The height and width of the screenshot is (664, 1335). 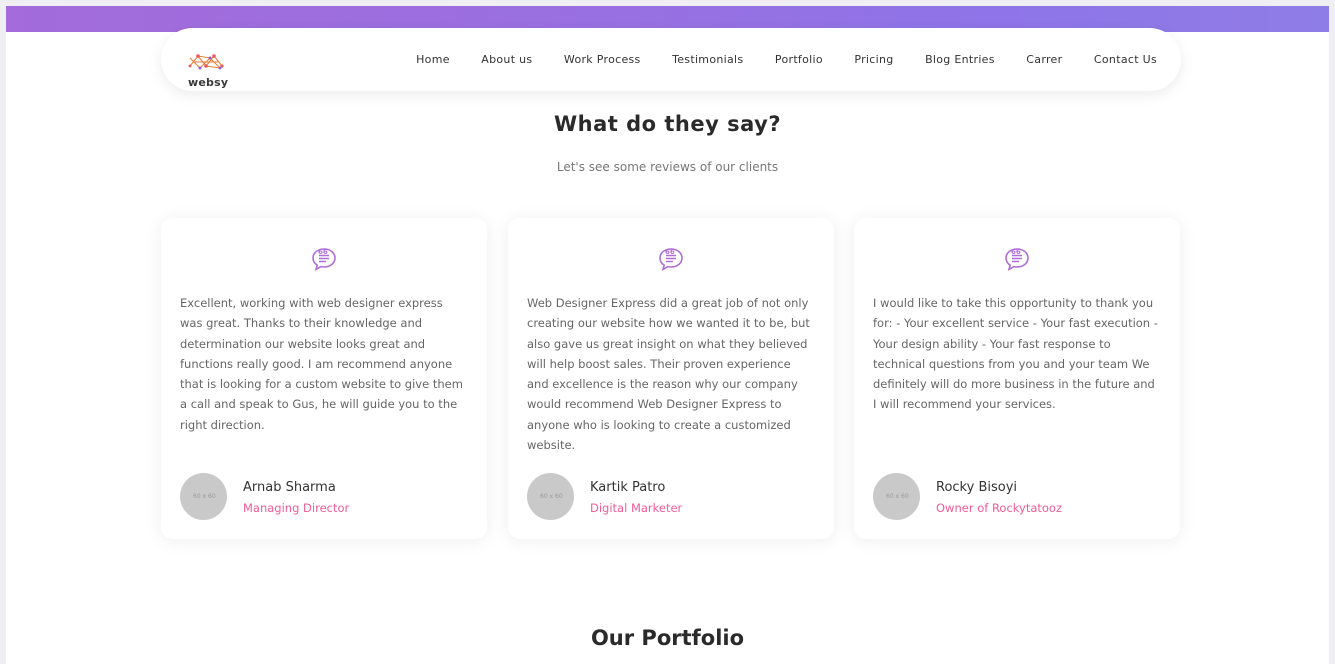 What do you see at coordinates (636, 508) in the screenshot?
I see `reviewer-role: Digital Marketer` at bounding box center [636, 508].